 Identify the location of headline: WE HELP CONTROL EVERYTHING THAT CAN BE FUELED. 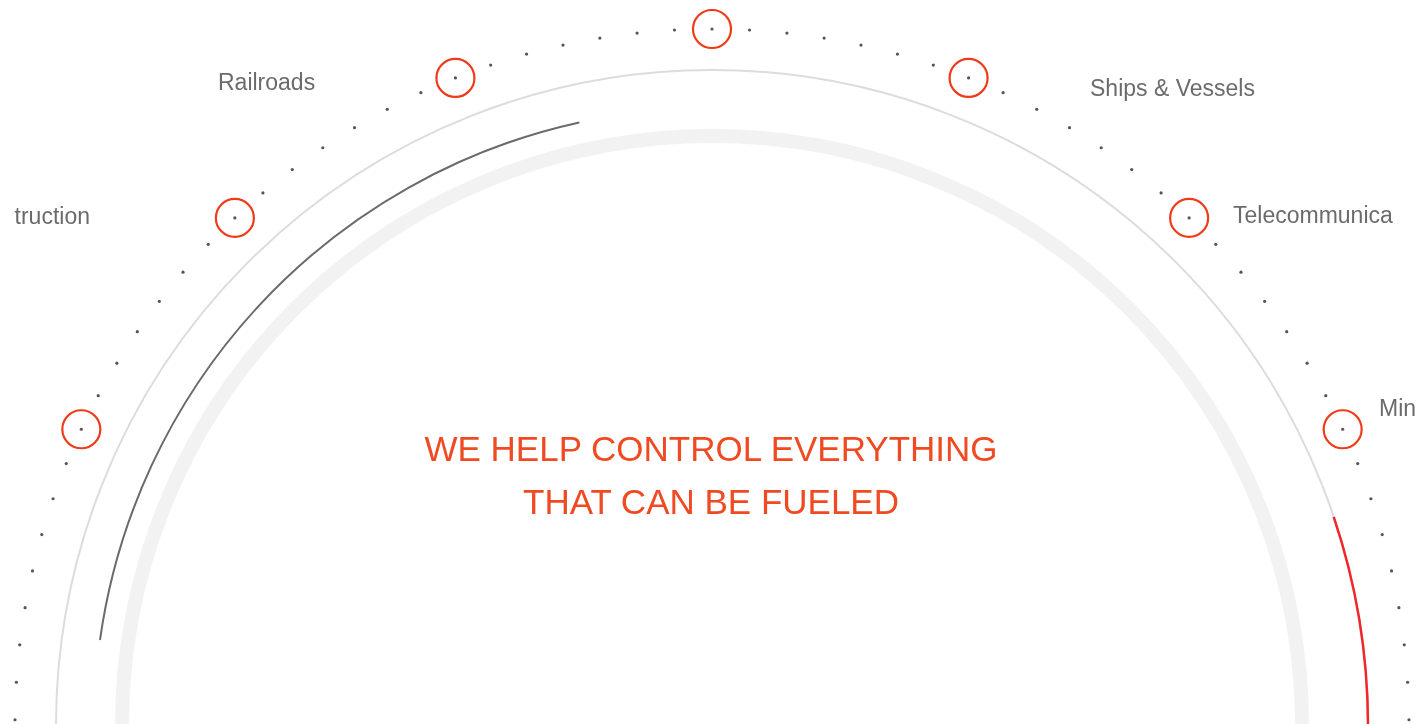
(711, 475).